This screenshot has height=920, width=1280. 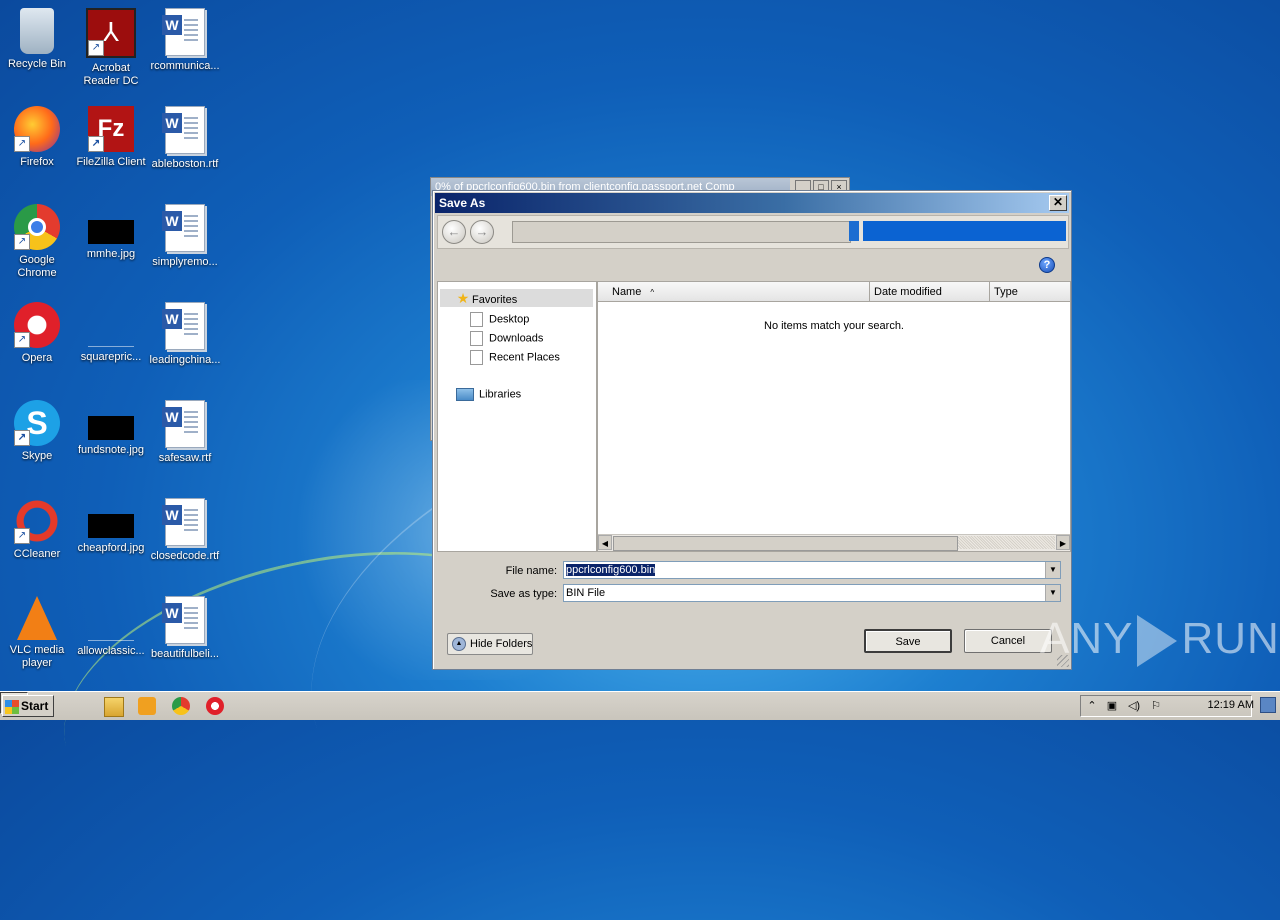 What do you see at coordinates (1231, 705) in the screenshot?
I see `clock: 12:19 AM` at bounding box center [1231, 705].